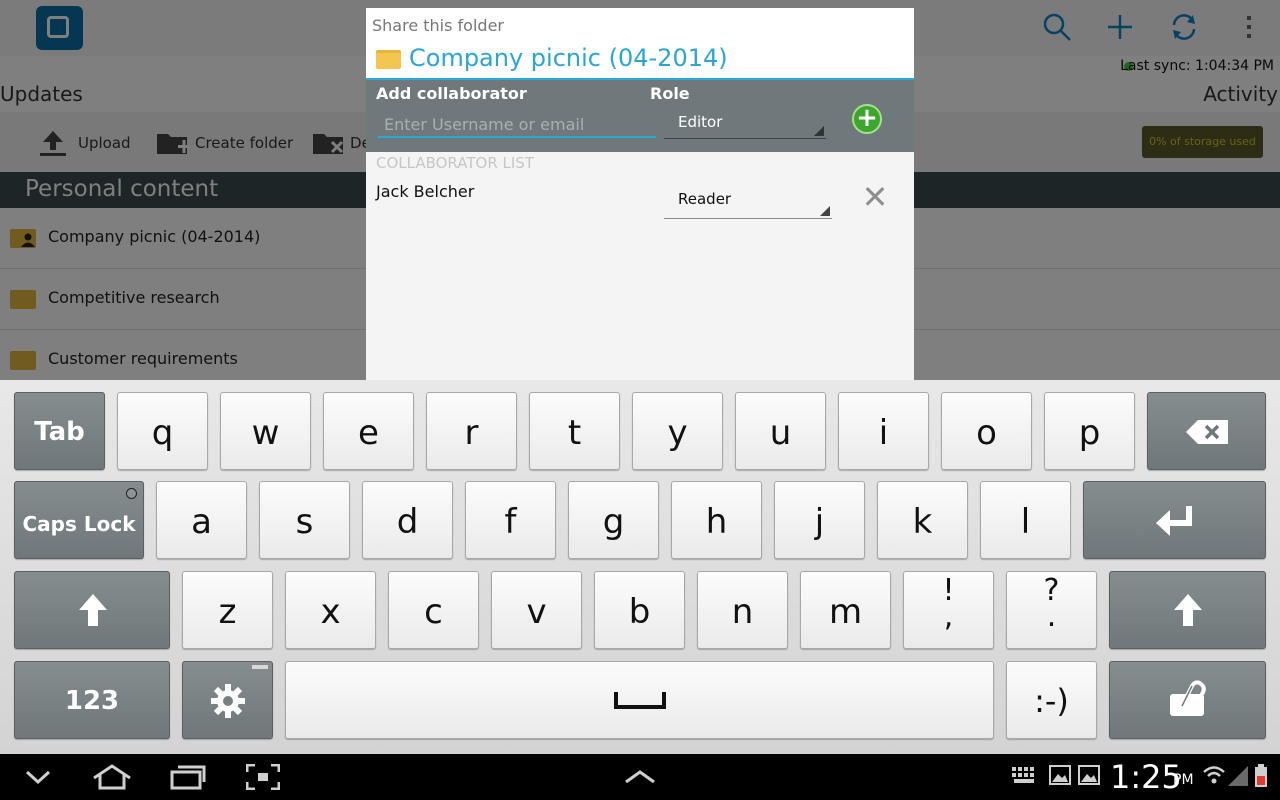 The height and width of the screenshot is (800, 1280). I want to click on long-press-indicator-icon, so click(260, 667).